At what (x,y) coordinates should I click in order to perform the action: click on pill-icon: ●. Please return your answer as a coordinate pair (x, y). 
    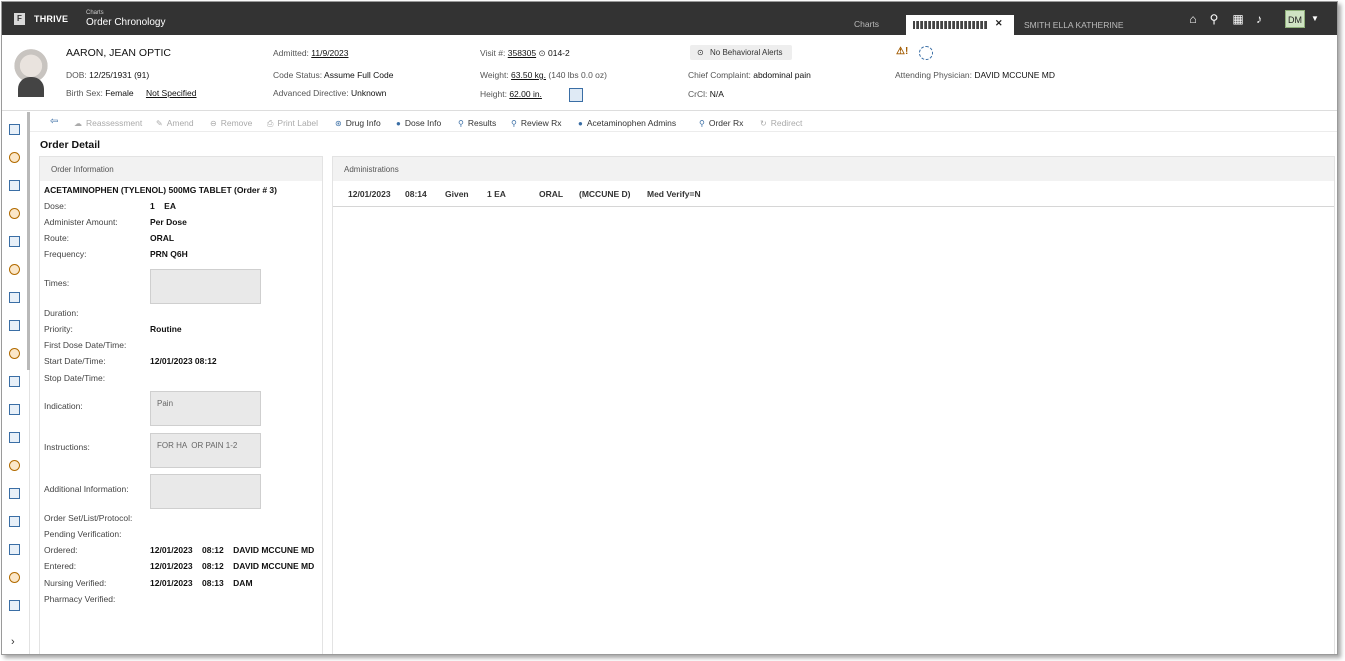
    Looking at the image, I should click on (580, 123).